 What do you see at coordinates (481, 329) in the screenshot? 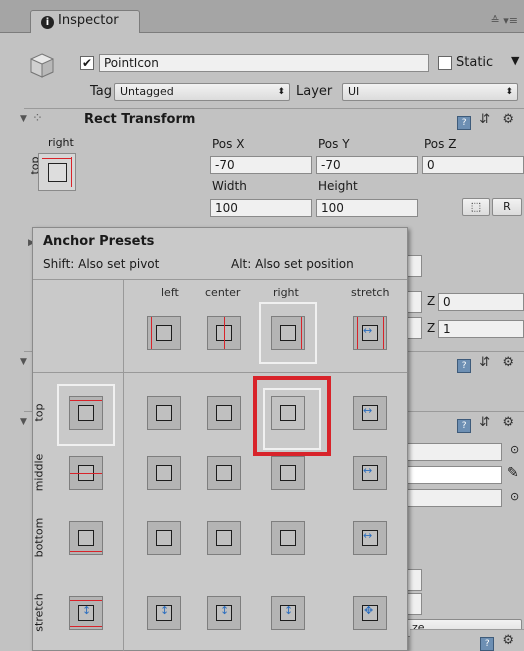
I see `z-field-2: 1` at bounding box center [481, 329].